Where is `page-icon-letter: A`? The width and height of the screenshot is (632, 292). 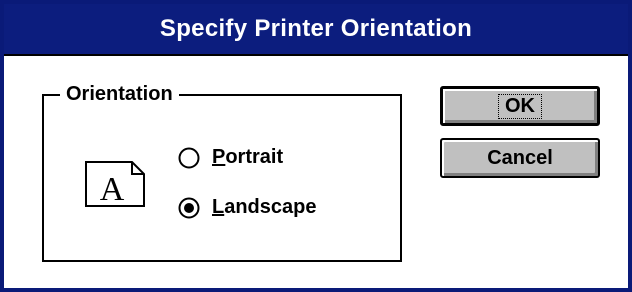 page-icon-letter: A is located at coordinates (112, 189).